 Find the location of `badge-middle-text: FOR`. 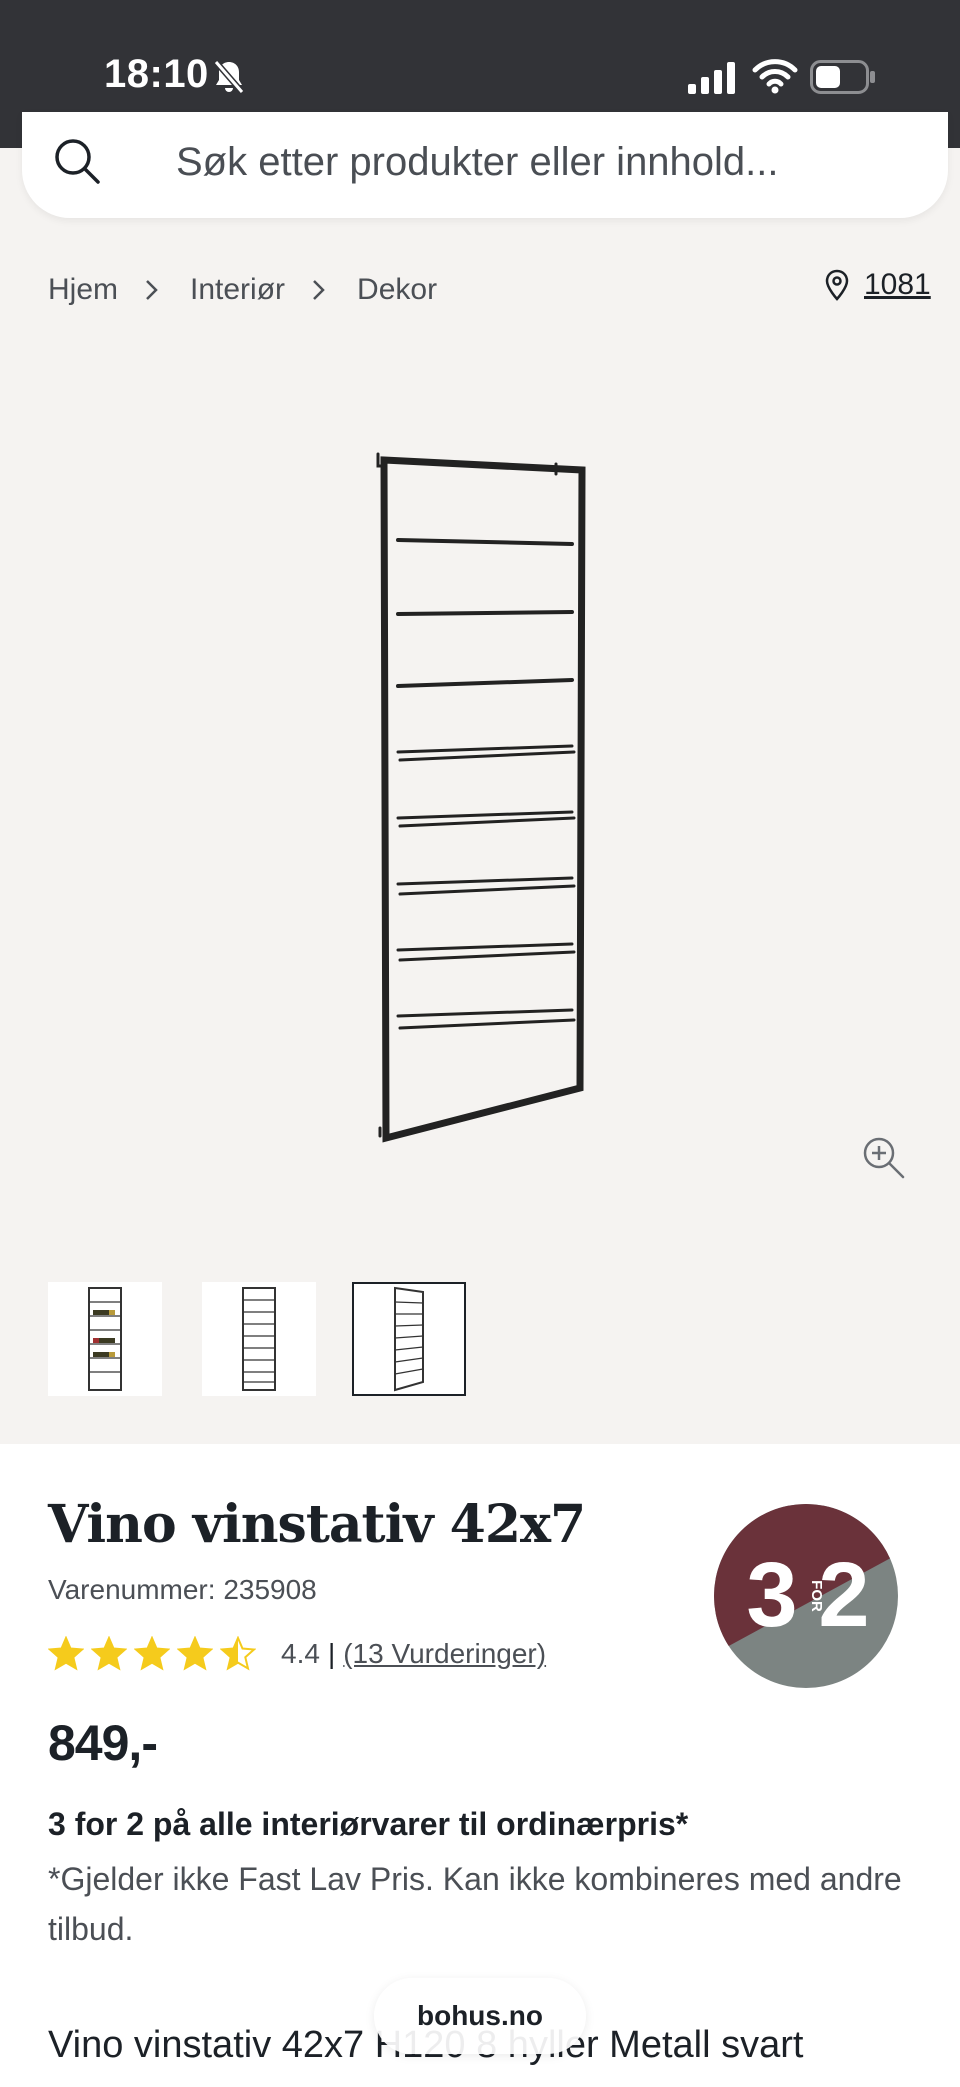

badge-middle-text: FOR is located at coordinates (816, 1596).